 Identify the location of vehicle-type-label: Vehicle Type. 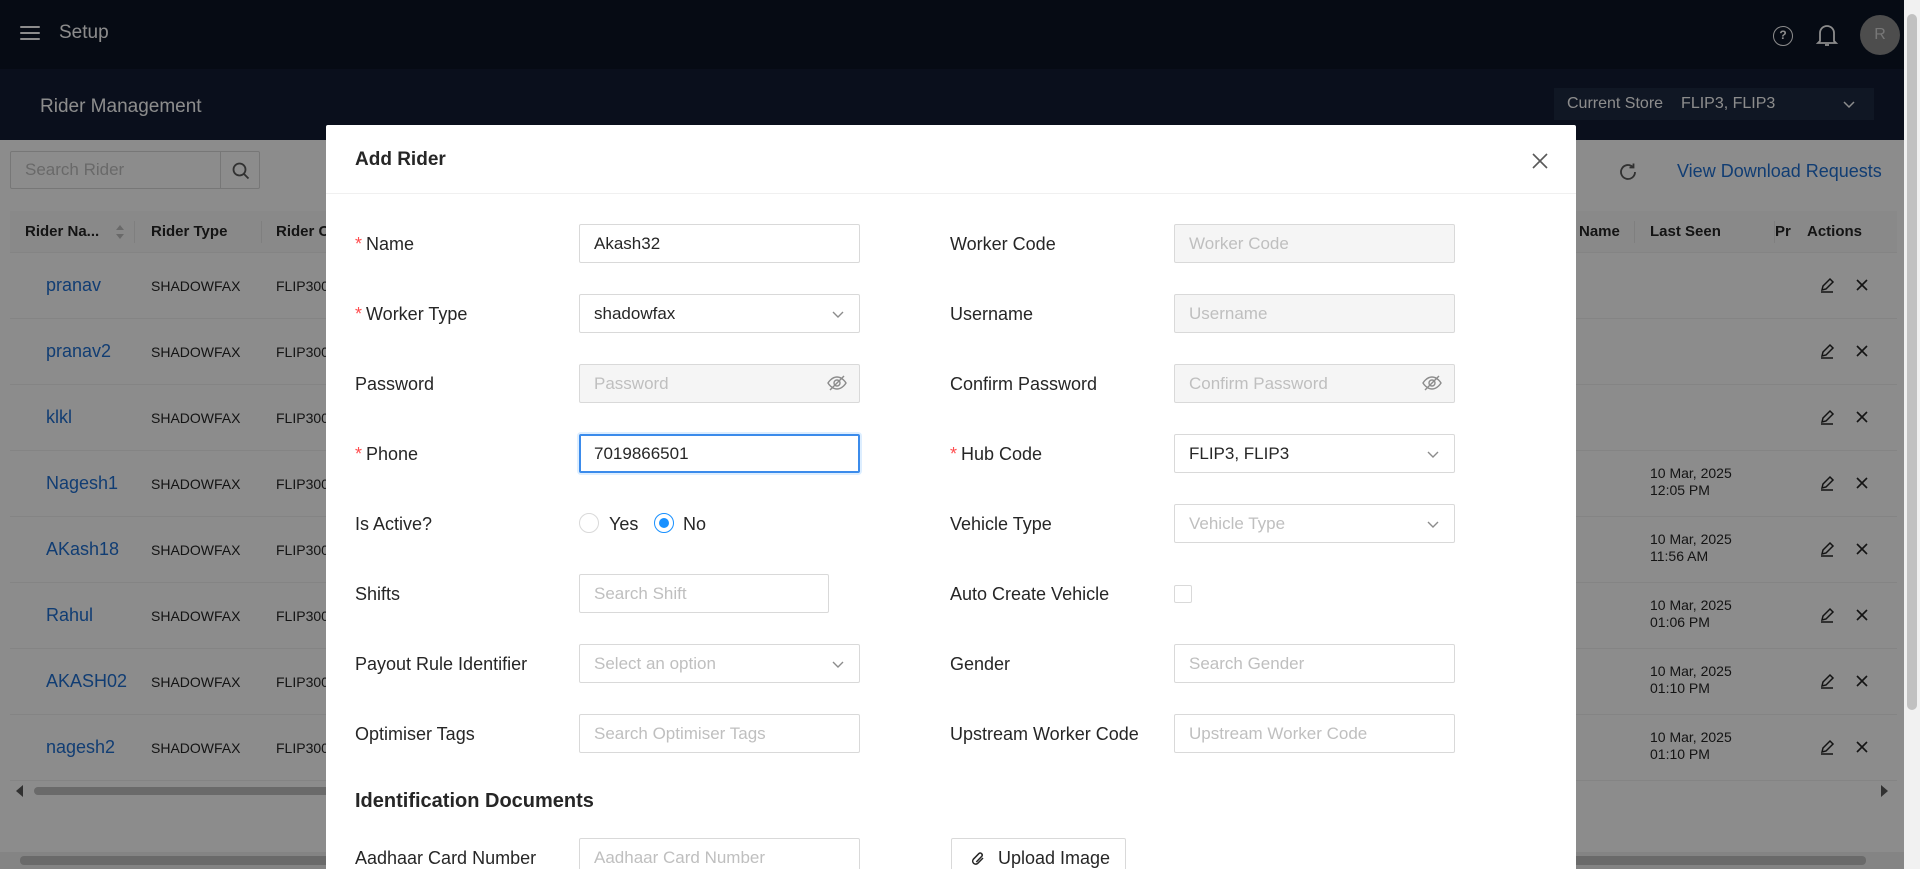
(1001, 524).